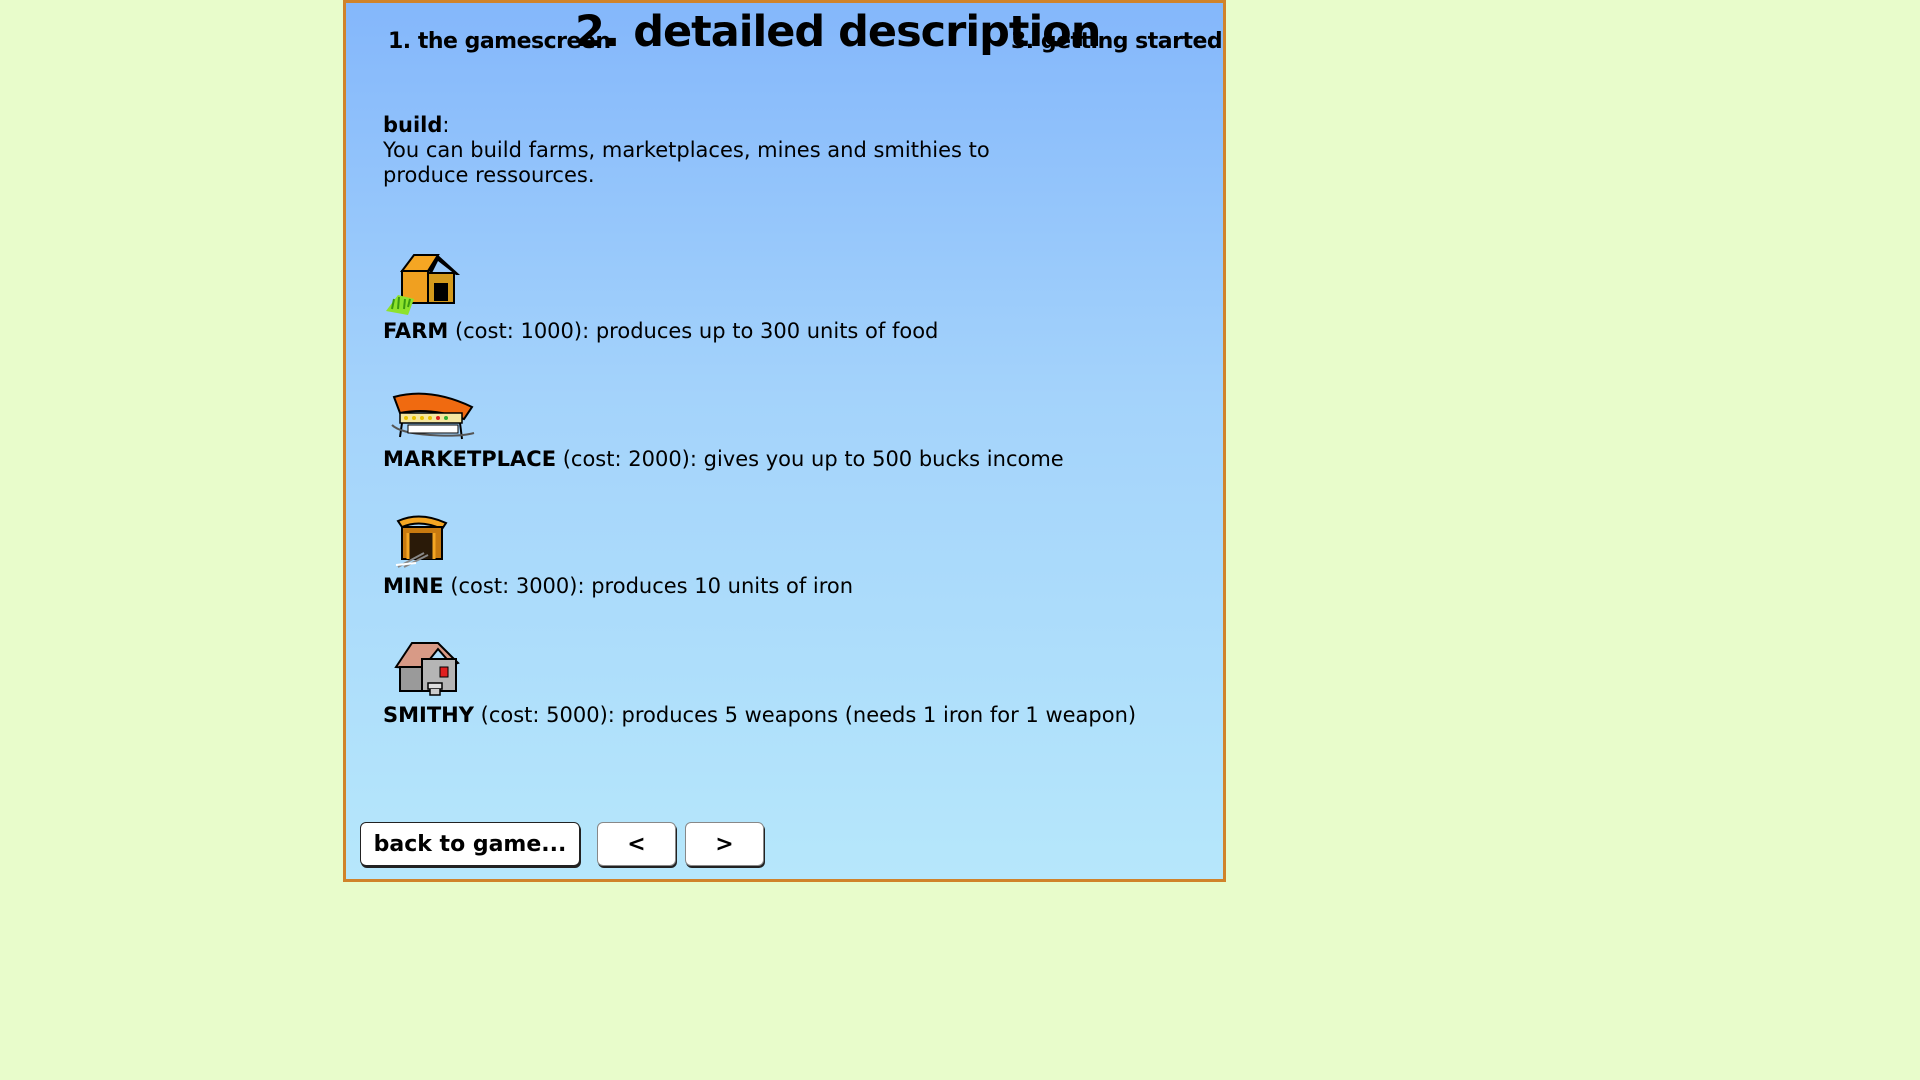  I want to click on next-page-button: >, so click(724, 844).